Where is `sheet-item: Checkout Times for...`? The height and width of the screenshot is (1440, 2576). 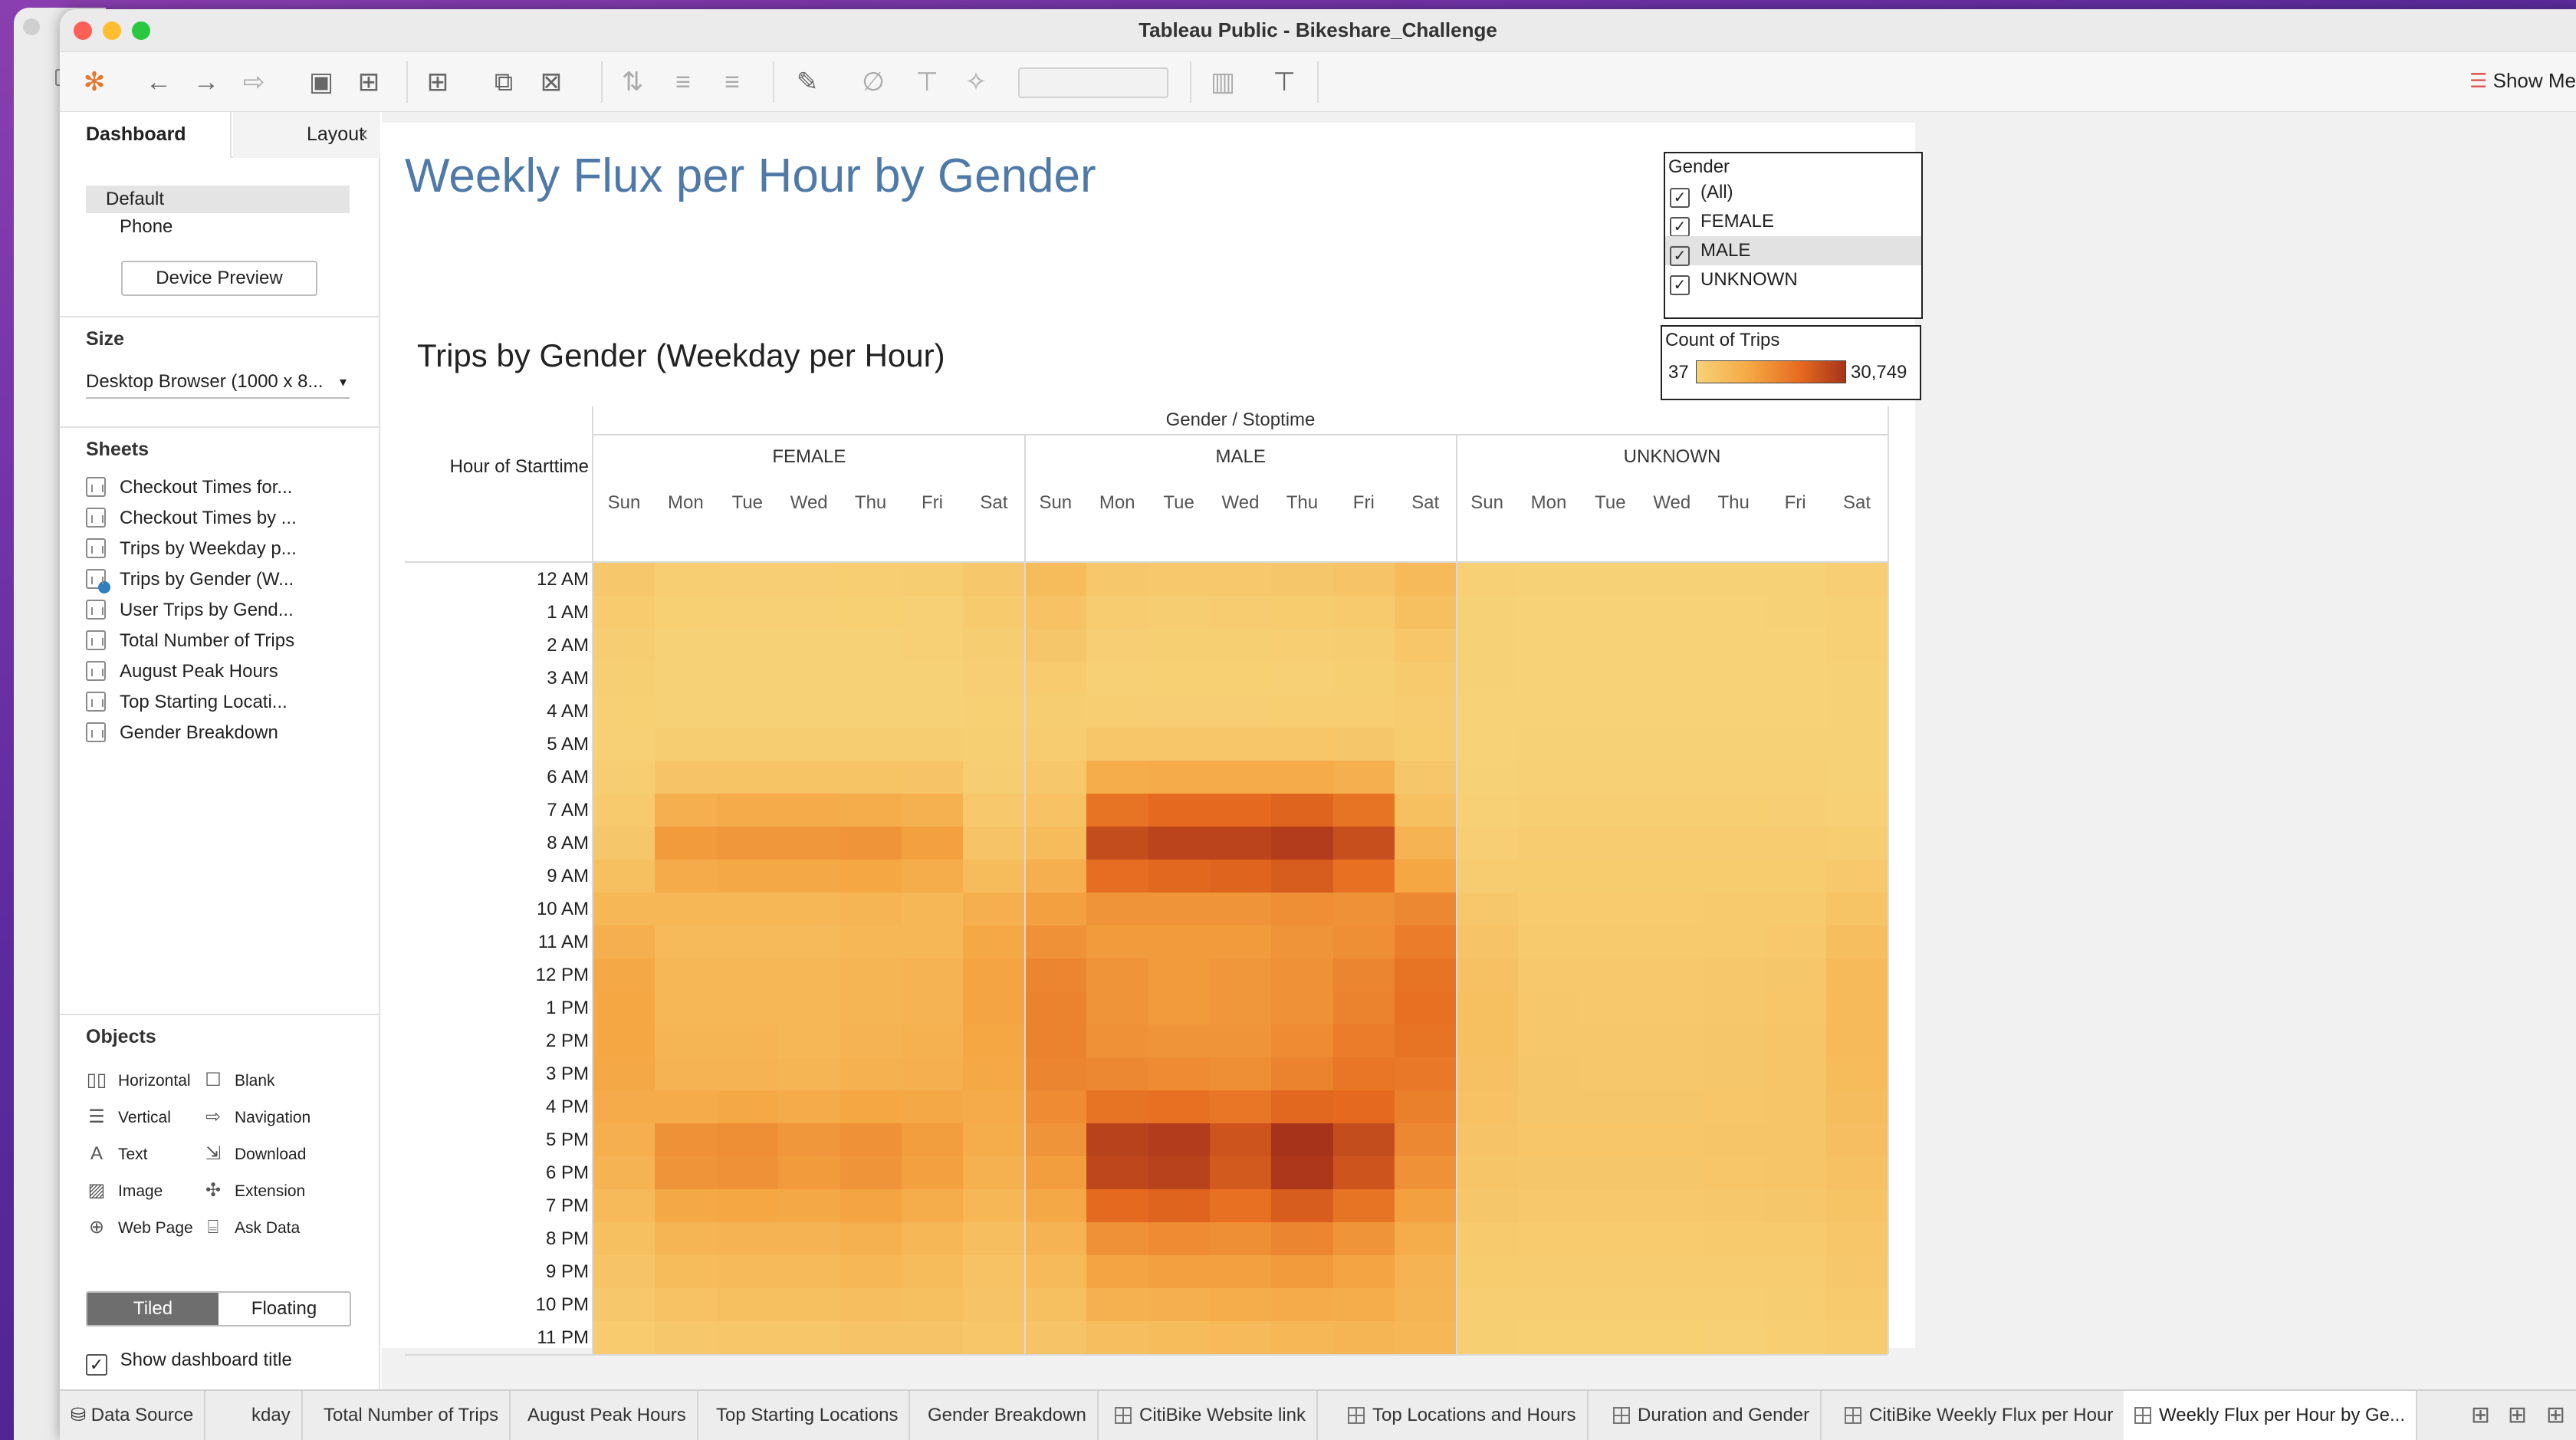
sheet-item: Checkout Times for... is located at coordinates (220, 487).